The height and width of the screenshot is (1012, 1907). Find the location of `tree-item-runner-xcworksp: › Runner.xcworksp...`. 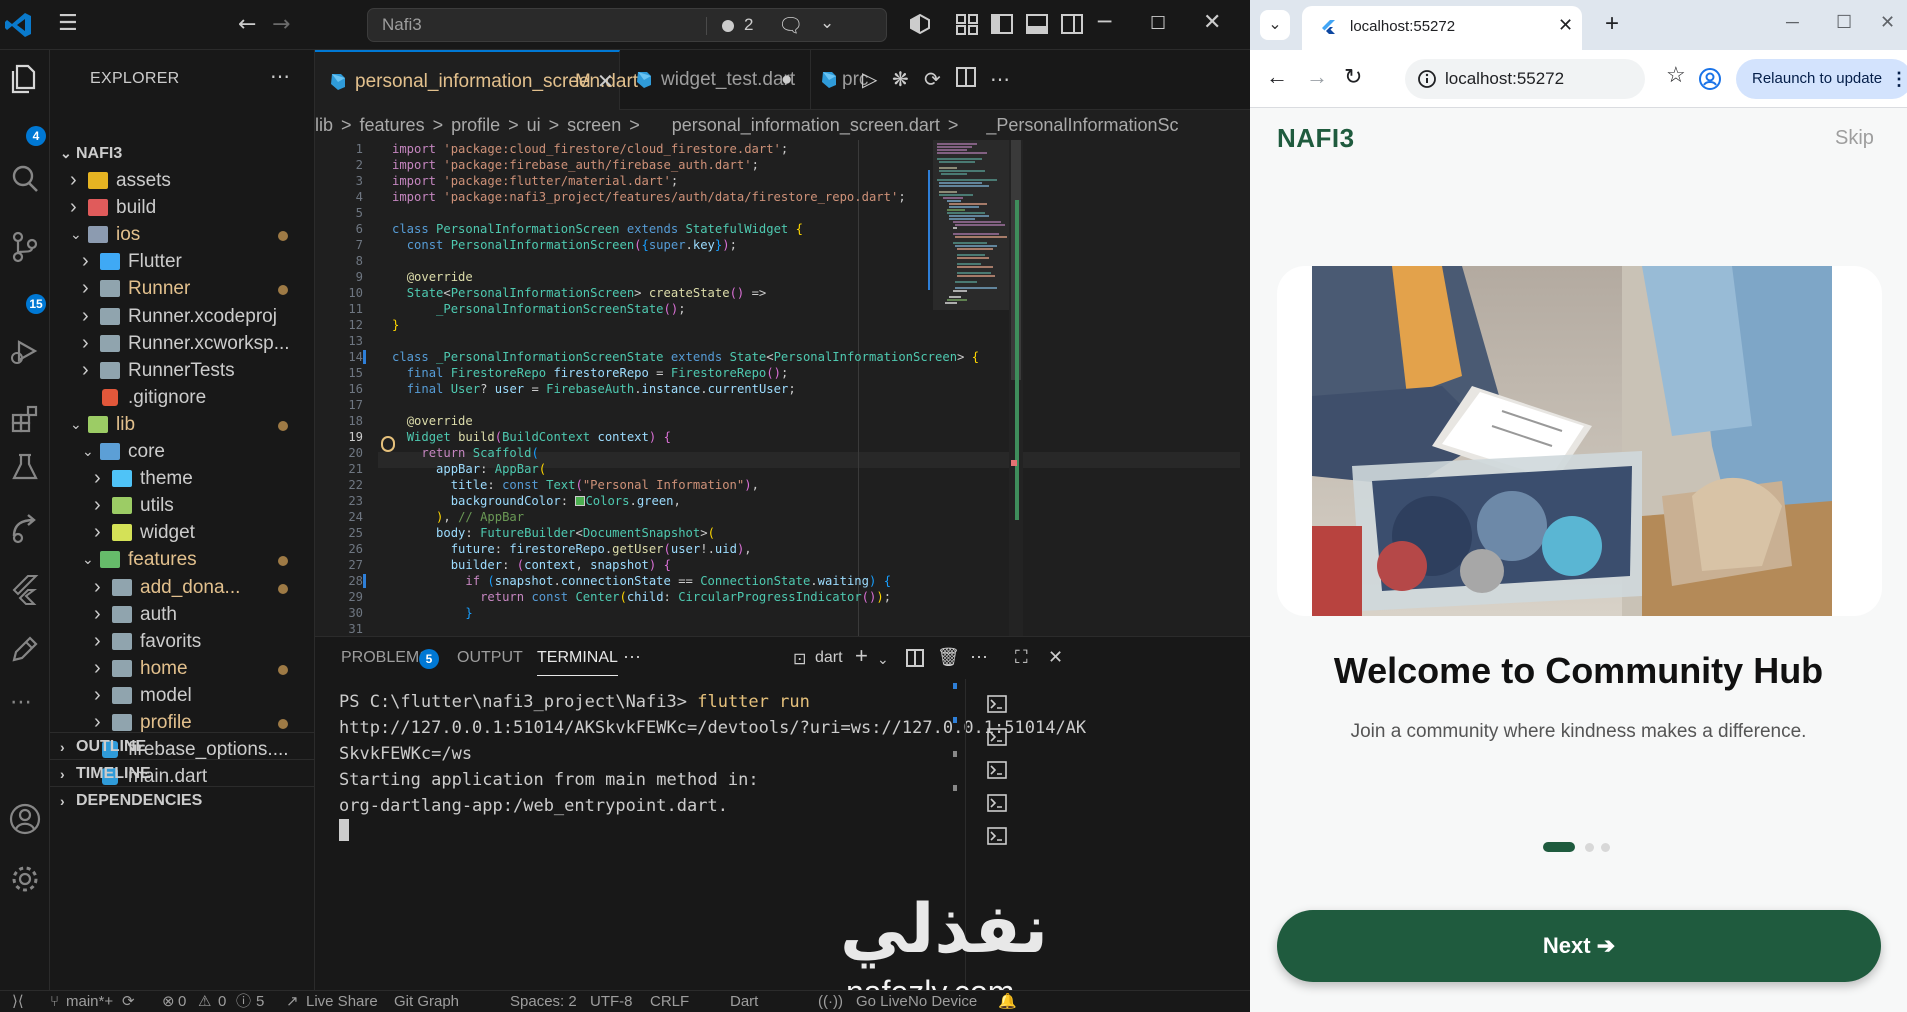

tree-item-runner-xcworksp: › Runner.xcworksp... is located at coordinates (182, 343).